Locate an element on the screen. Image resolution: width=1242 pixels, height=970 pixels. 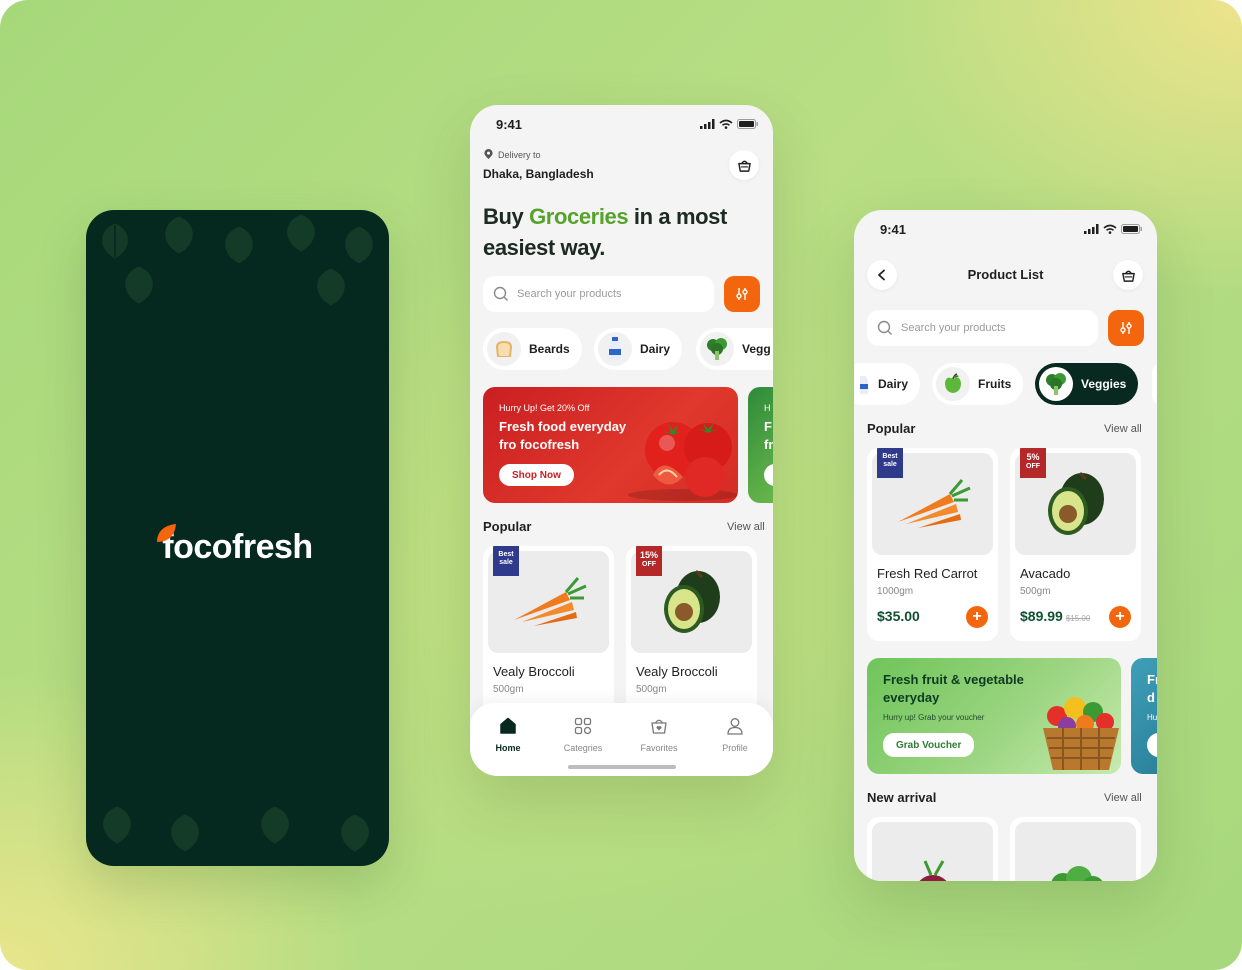
nav-favorites: Favorites is located at coordinates (659, 734).